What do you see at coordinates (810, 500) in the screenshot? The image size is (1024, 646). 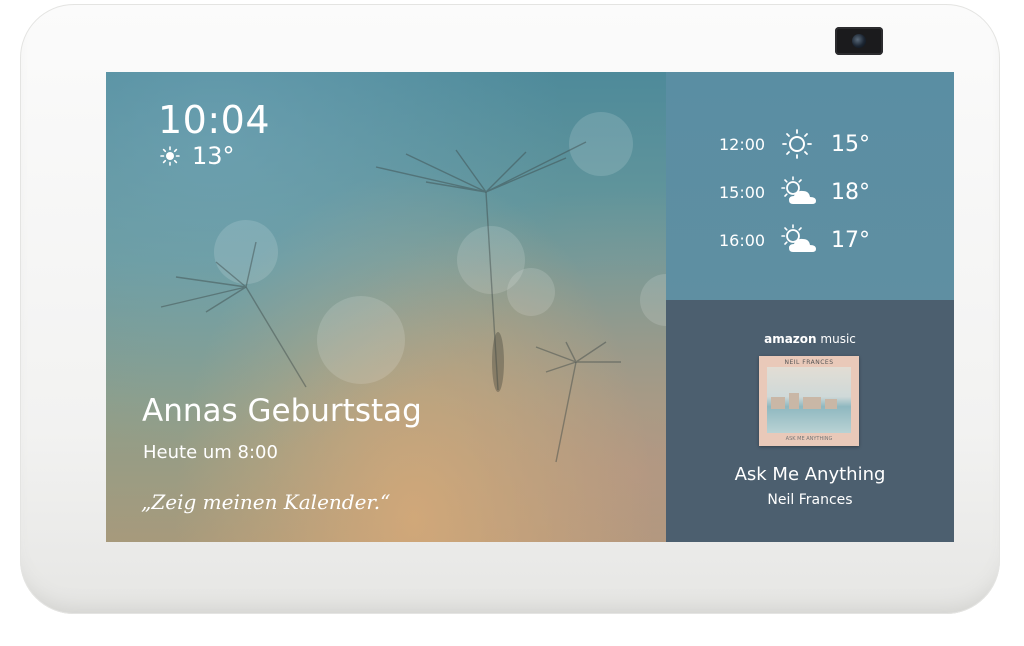 I see `track-artist: Neil Frances` at bounding box center [810, 500].